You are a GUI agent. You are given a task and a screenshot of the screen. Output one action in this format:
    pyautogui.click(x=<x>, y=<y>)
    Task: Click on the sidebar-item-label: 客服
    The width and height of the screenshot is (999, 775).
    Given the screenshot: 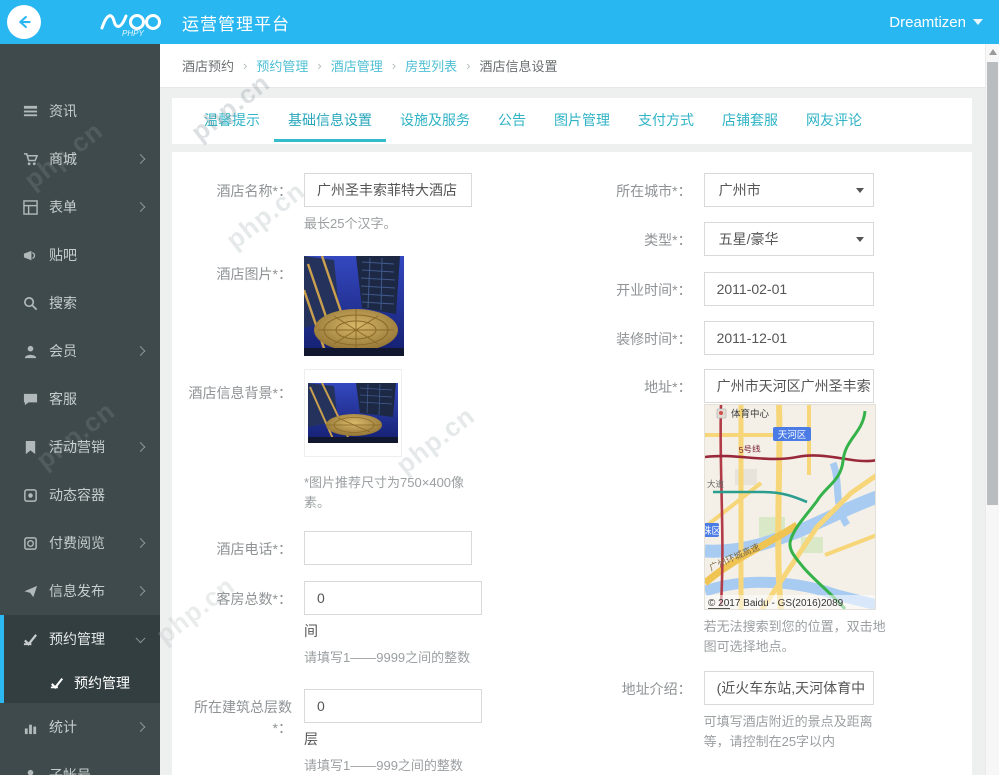 What is the action you would take?
    pyautogui.click(x=63, y=399)
    